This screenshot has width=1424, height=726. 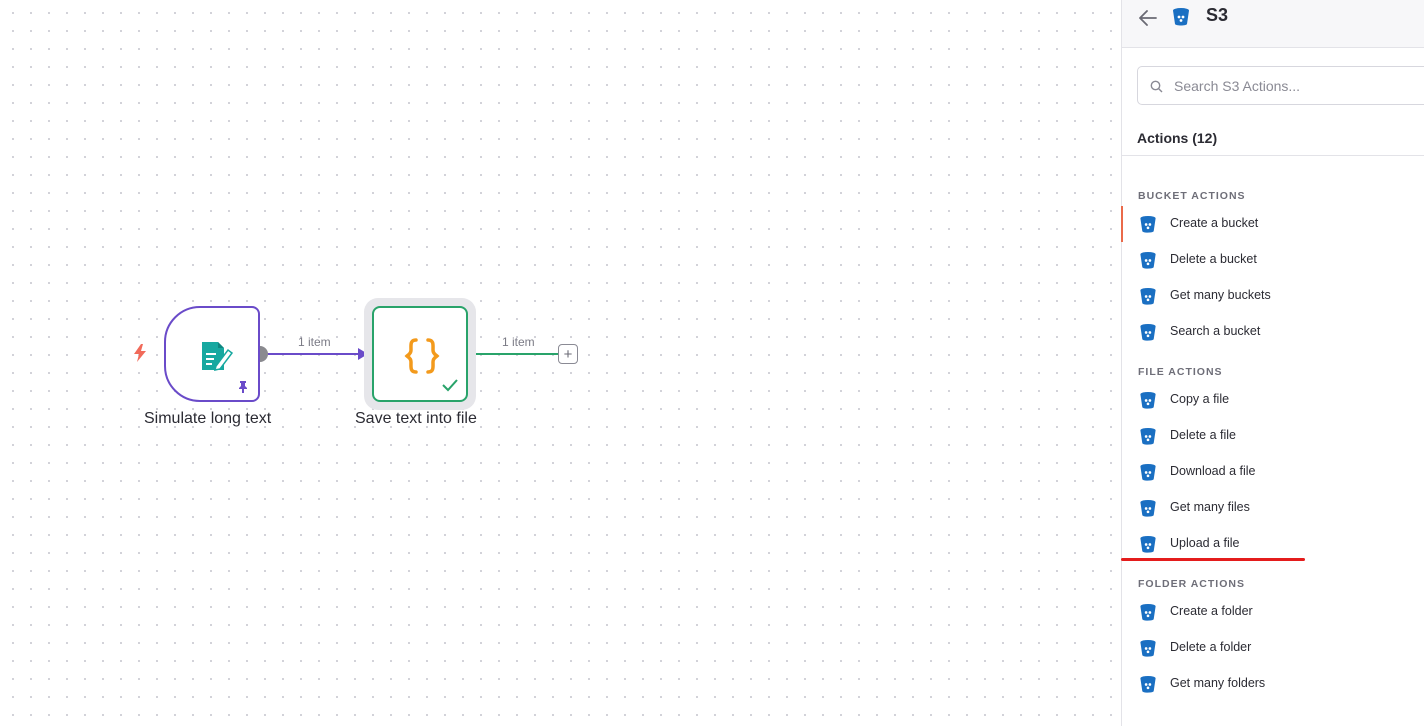 What do you see at coordinates (1273, 508) in the screenshot?
I see `action-get-many-files: Get many files` at bounding box center [1273, 508].